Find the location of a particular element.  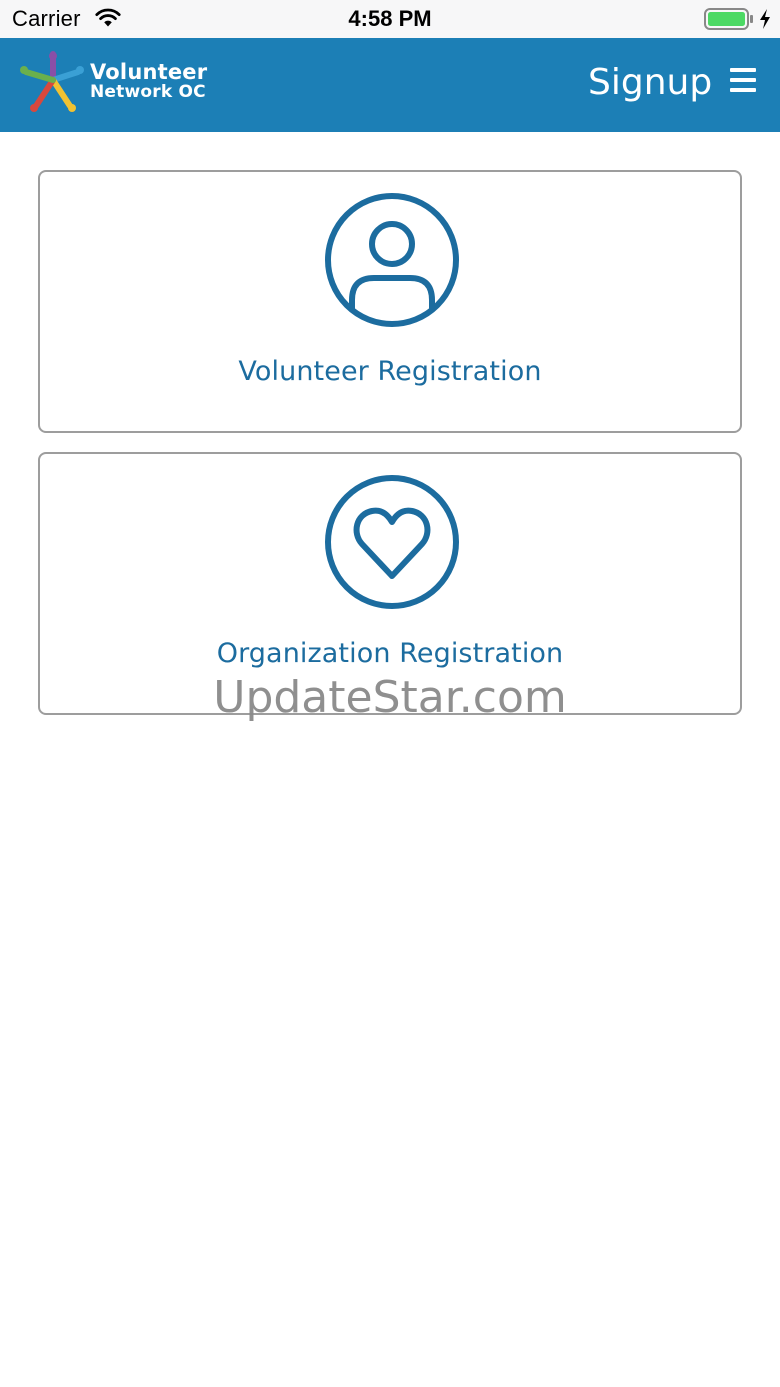

app-header: Volunteer Network OC Signup is located at coordinates (390, 85).